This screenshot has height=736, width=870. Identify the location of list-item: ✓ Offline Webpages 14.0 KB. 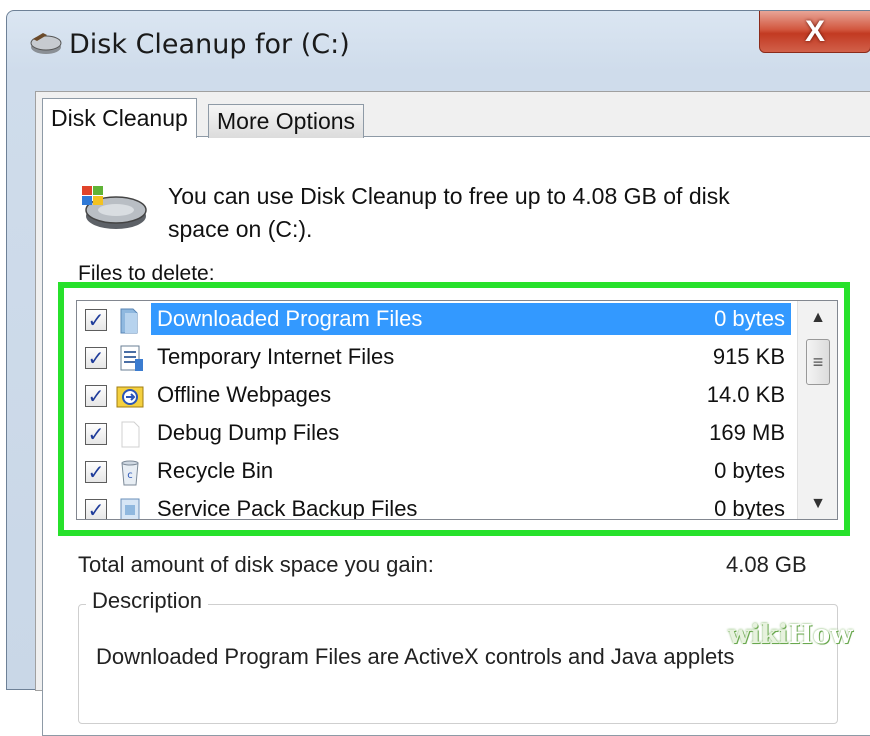
(437, 396).